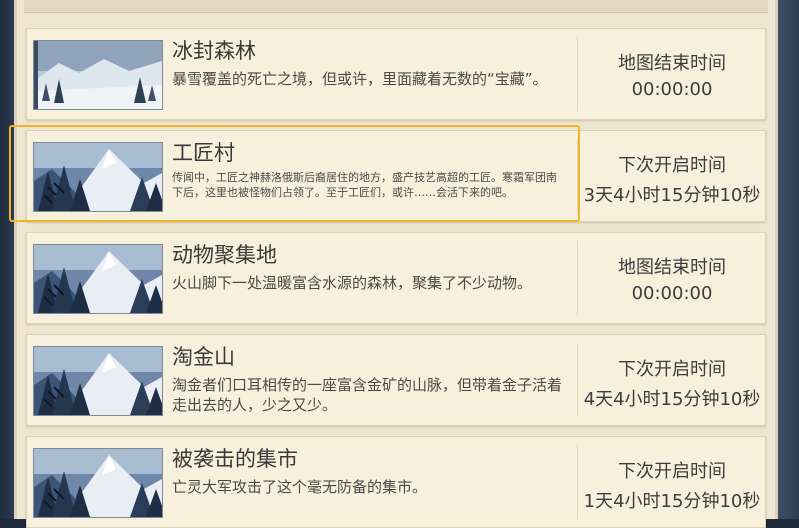  What do you see at coordinates (224, 255) in the screenshot?
I see `map-name: 动物聚集地` at bounding box center [224, 255].